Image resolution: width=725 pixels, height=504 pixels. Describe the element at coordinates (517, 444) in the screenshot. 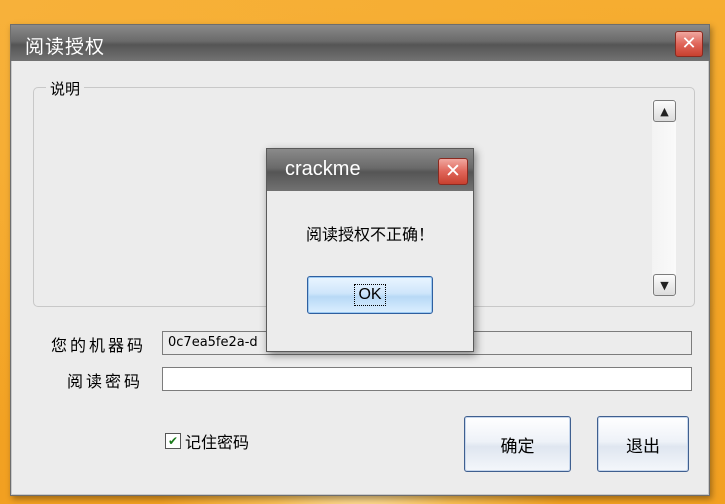

I see `confirm-button: 确定` at that location.